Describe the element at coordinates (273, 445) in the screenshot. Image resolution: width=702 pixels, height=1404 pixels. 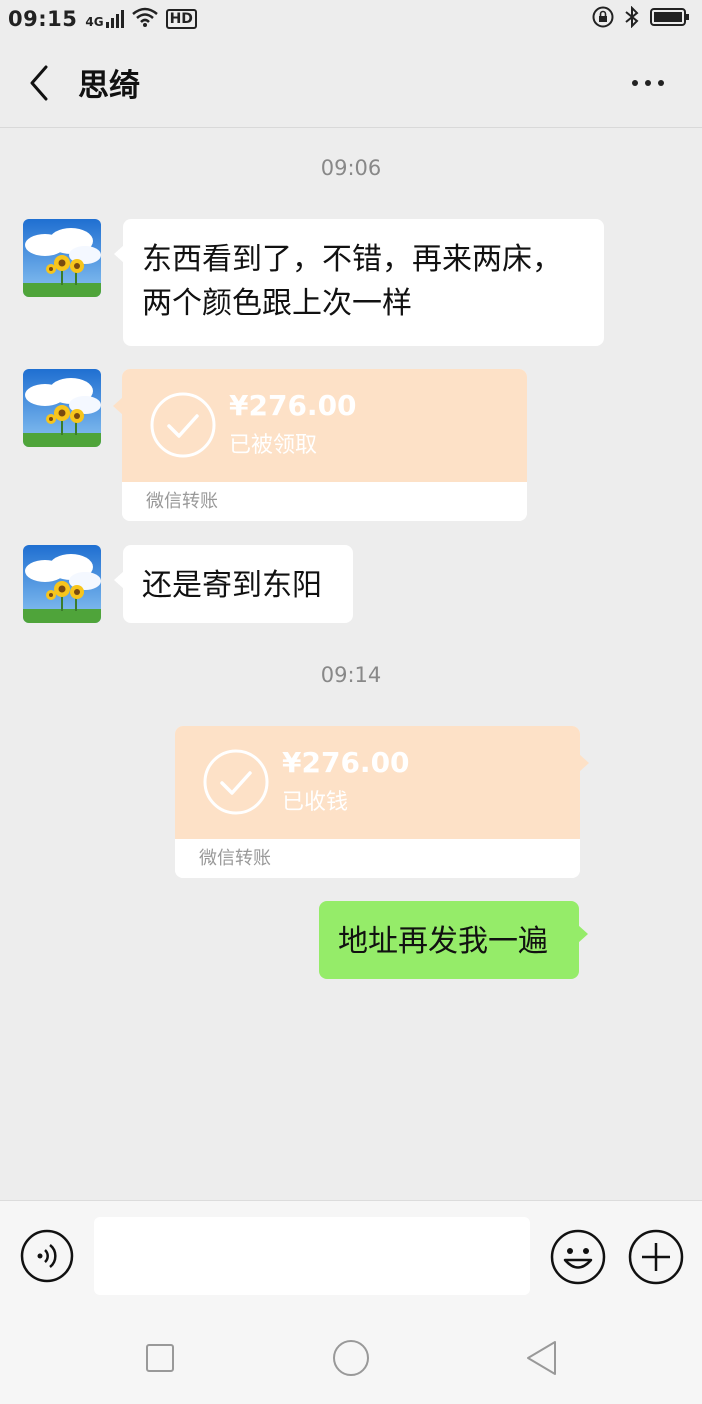
I see `transfer-status: 已被领取` at that location.